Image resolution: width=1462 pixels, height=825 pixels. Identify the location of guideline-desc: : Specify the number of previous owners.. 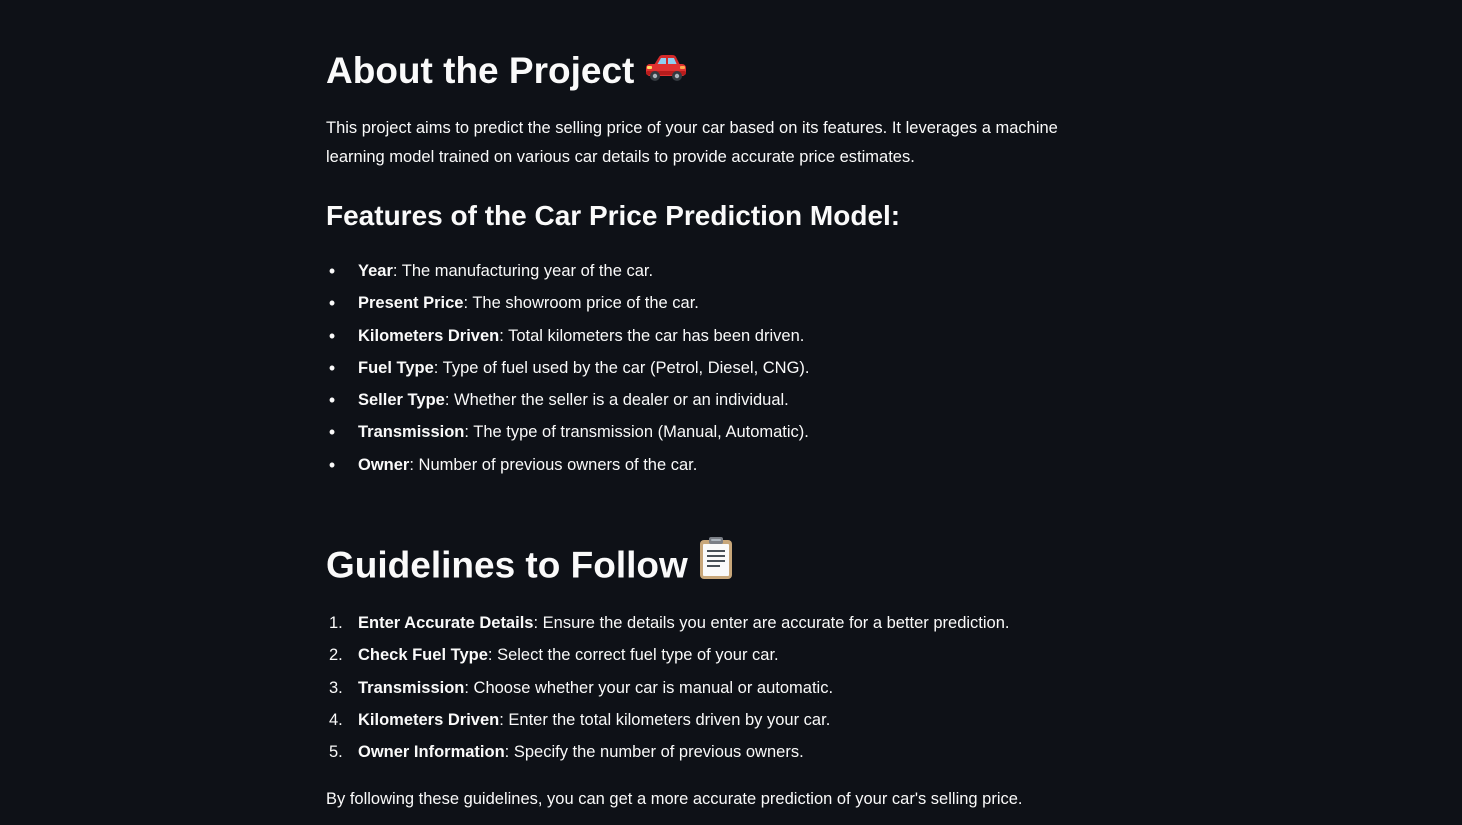
(654, 752).